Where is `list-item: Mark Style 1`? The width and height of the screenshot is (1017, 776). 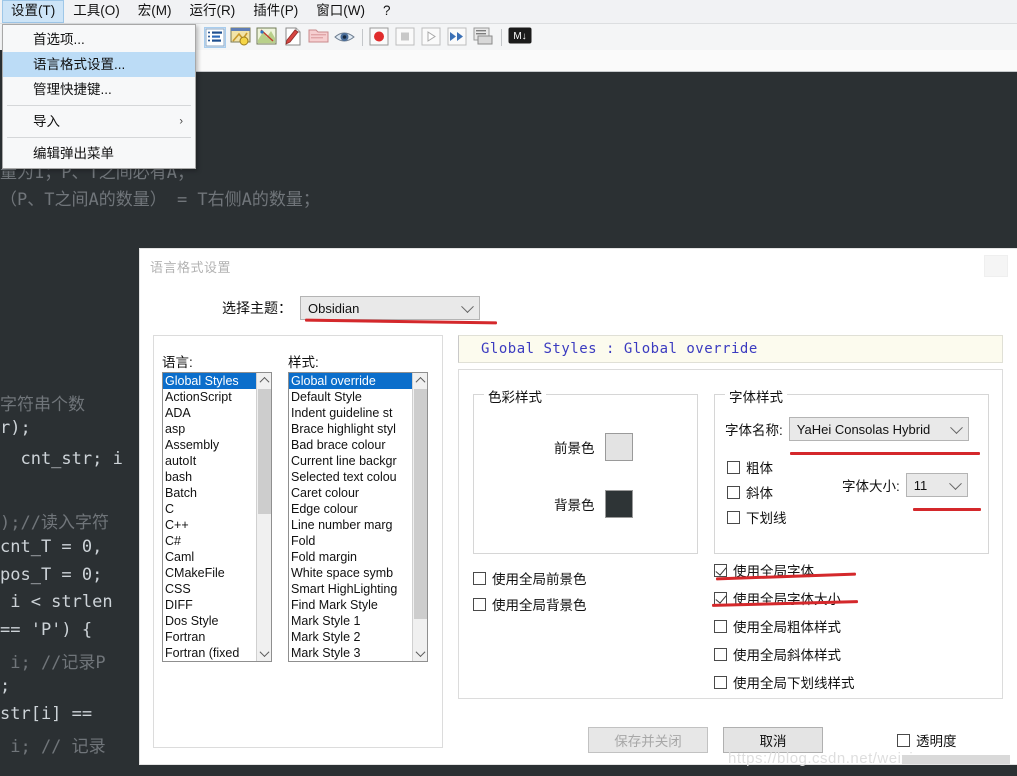
list-item: Mark Style 1 is located at coordinates (350, 621).